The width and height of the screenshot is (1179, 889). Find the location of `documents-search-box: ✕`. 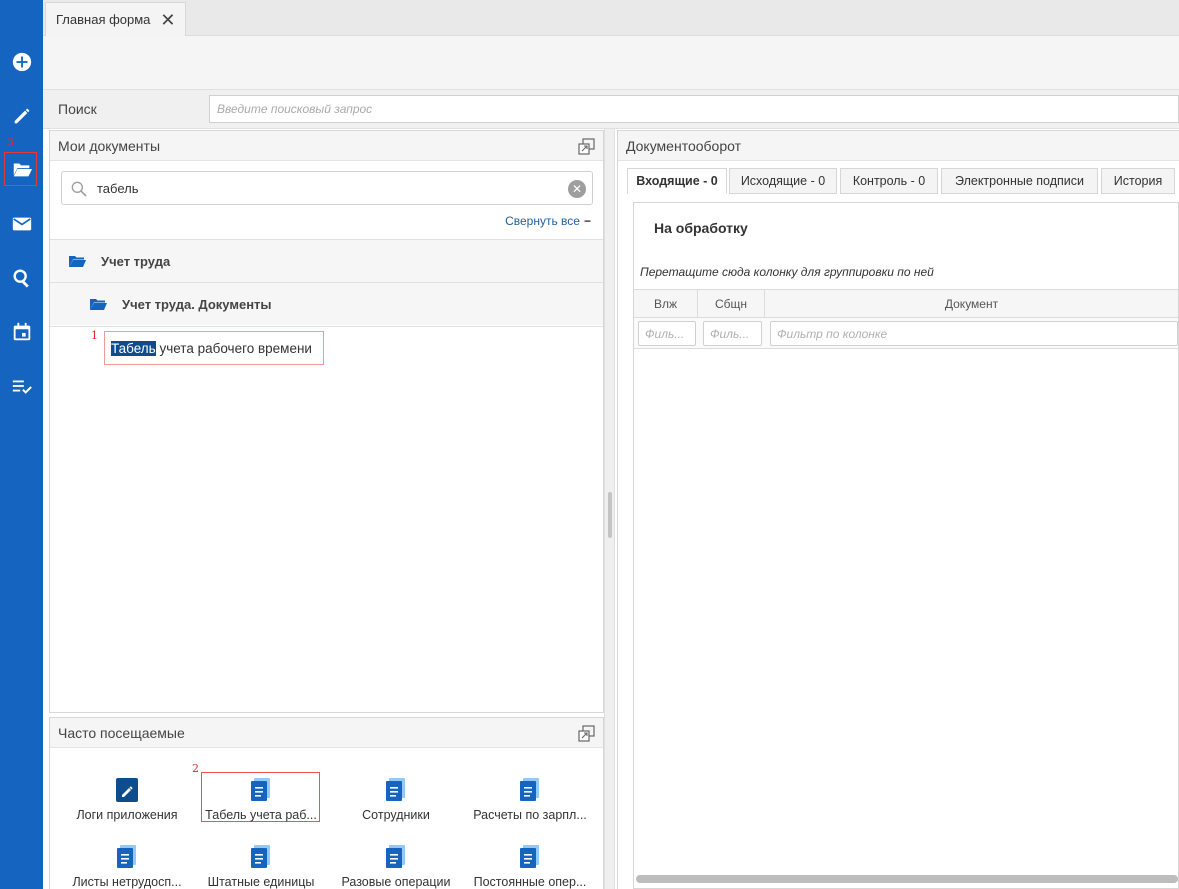

documents-search-box: ✕ is located at coordinates (327, 188).